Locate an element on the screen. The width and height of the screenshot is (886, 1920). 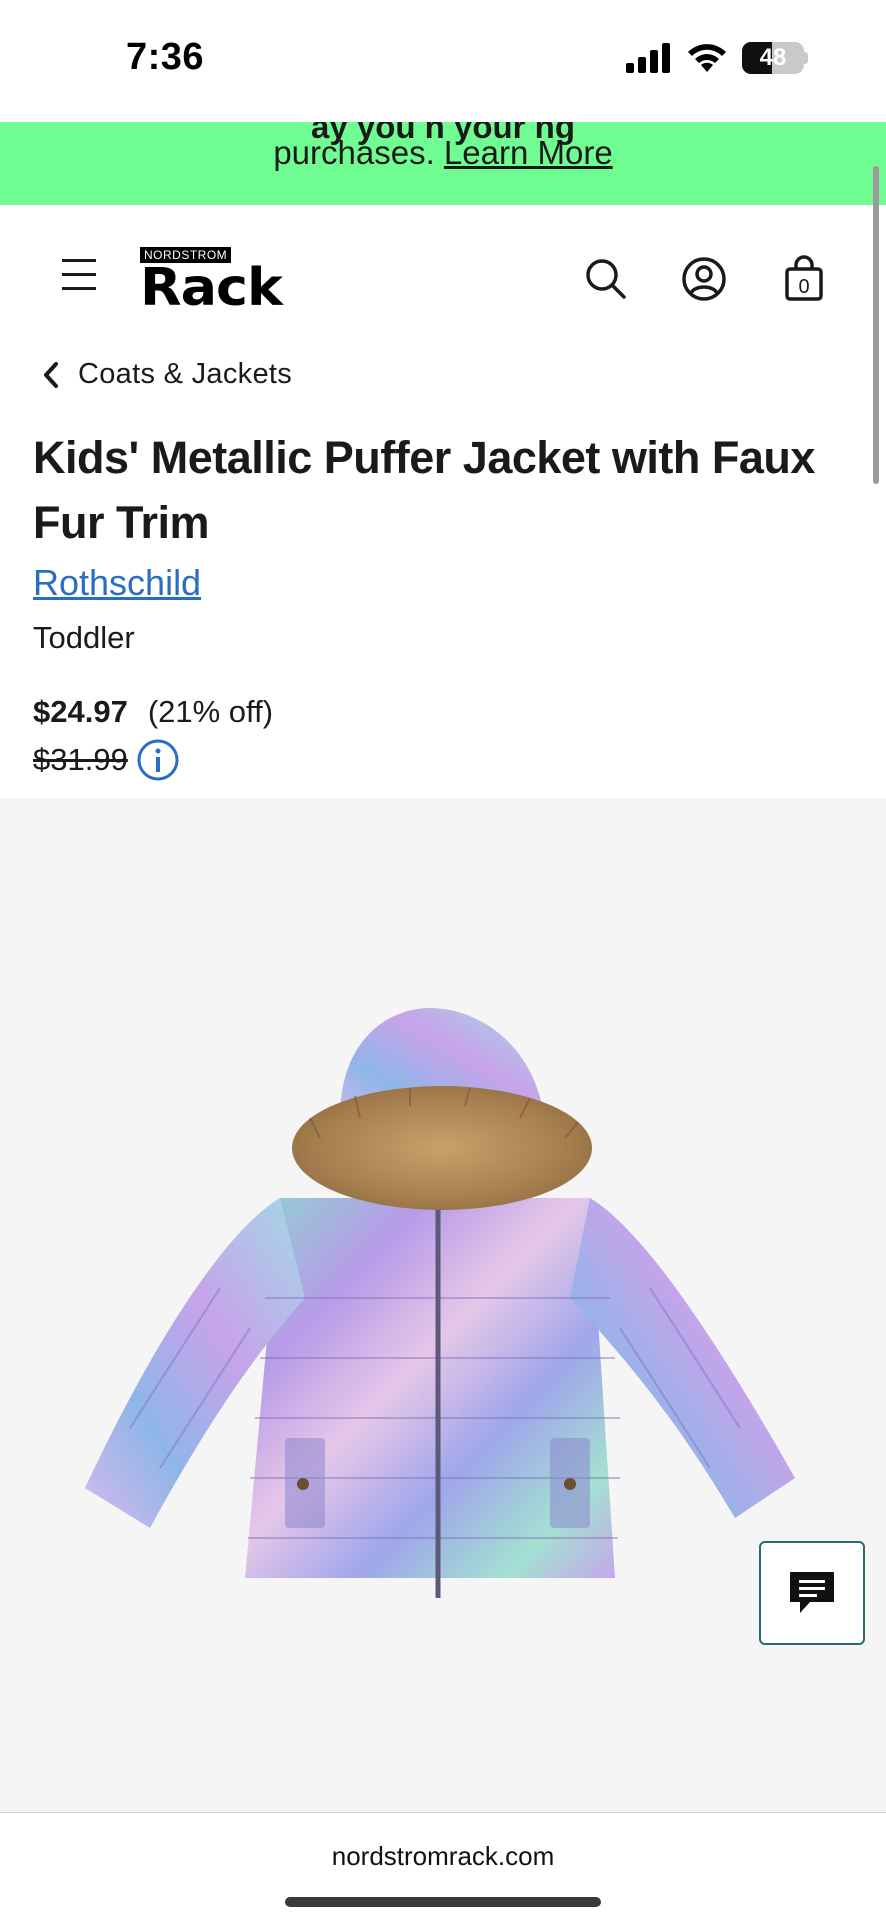
hamburger-menu-icon is located at coordinates (82, 275).